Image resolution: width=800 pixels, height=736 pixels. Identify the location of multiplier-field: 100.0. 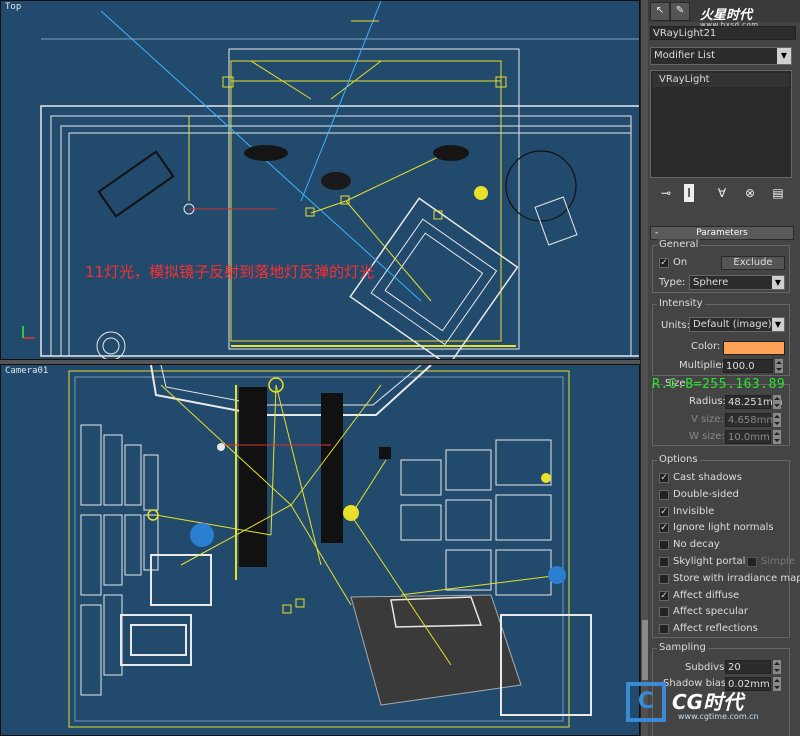
(748, 366).